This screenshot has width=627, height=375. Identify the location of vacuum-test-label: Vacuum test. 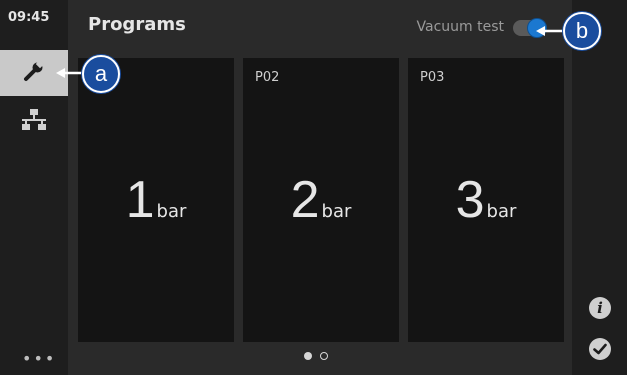
(460, 27).